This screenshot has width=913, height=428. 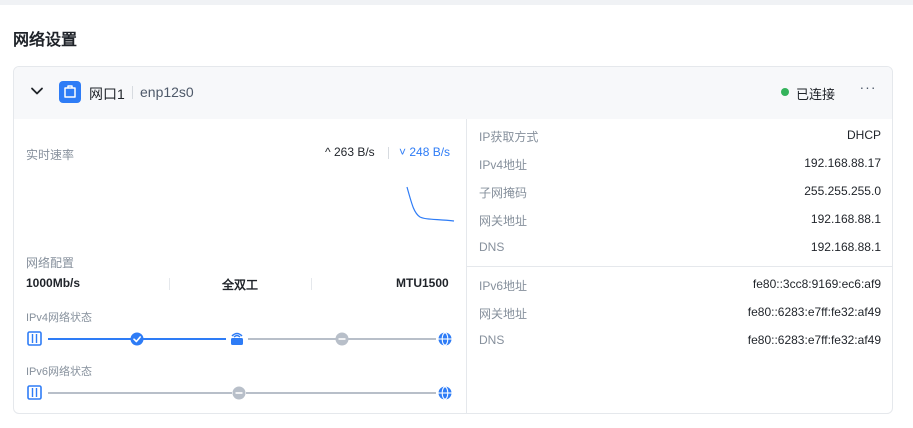 I want to click on ipv4-address-row: IPv4地址 192.168.88.17, so click(x=680, y=164).